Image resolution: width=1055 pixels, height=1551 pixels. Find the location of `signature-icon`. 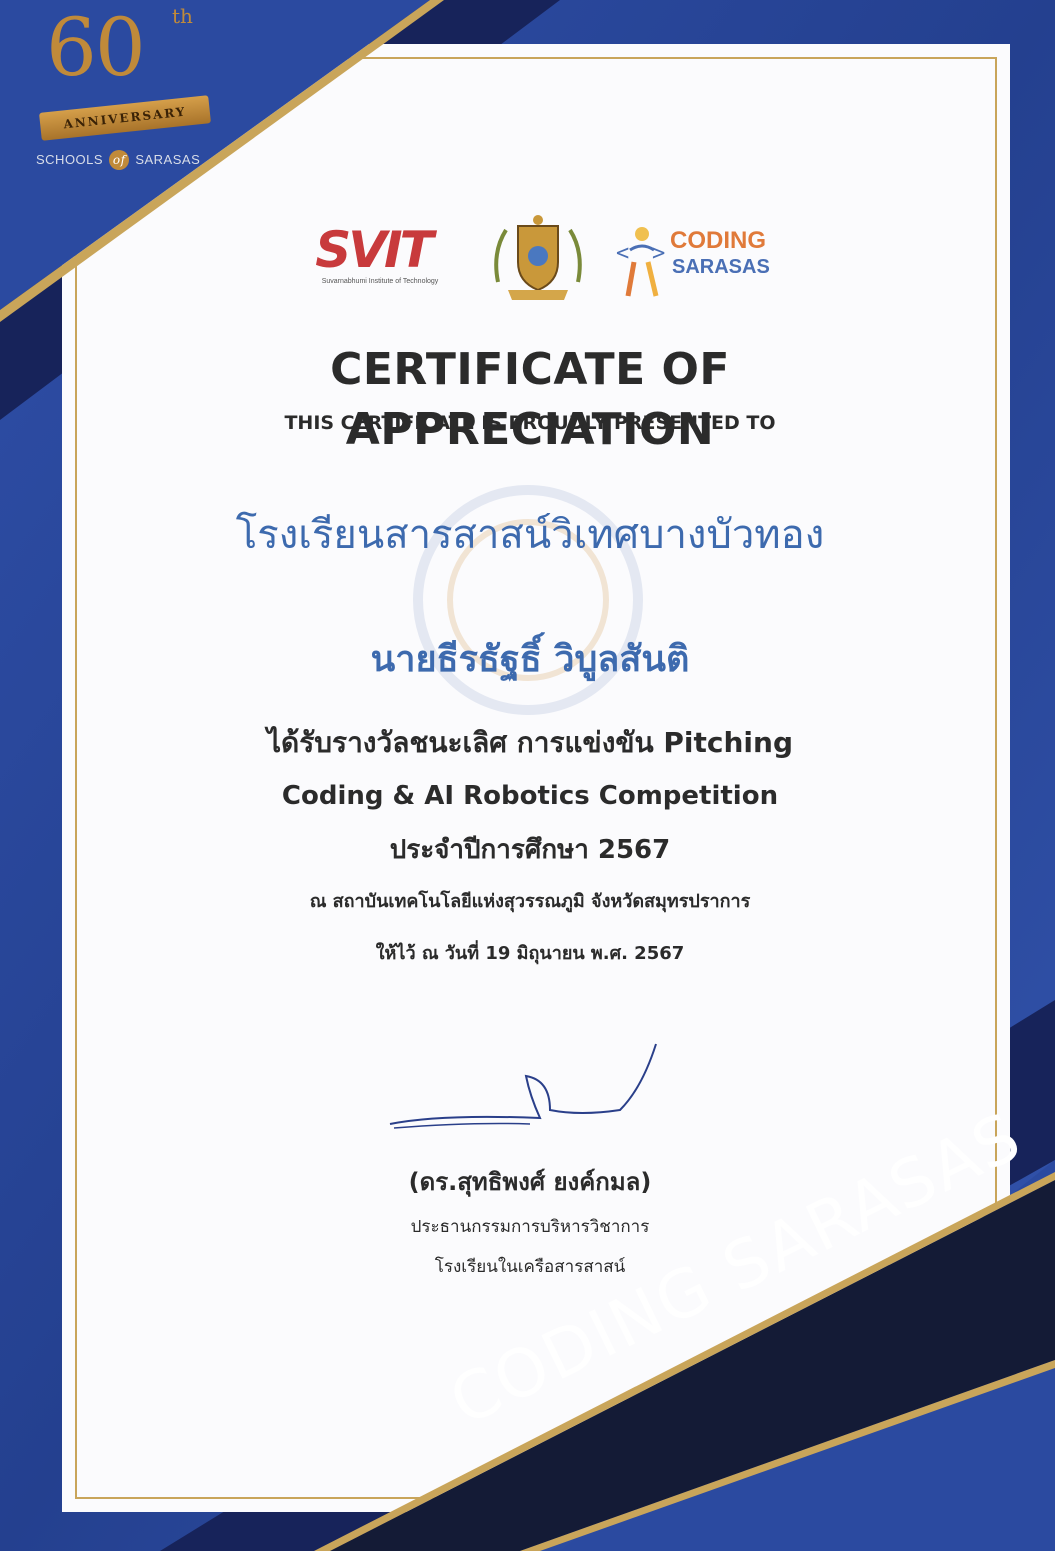

signature-icon is located at coordinates (523, 1086).